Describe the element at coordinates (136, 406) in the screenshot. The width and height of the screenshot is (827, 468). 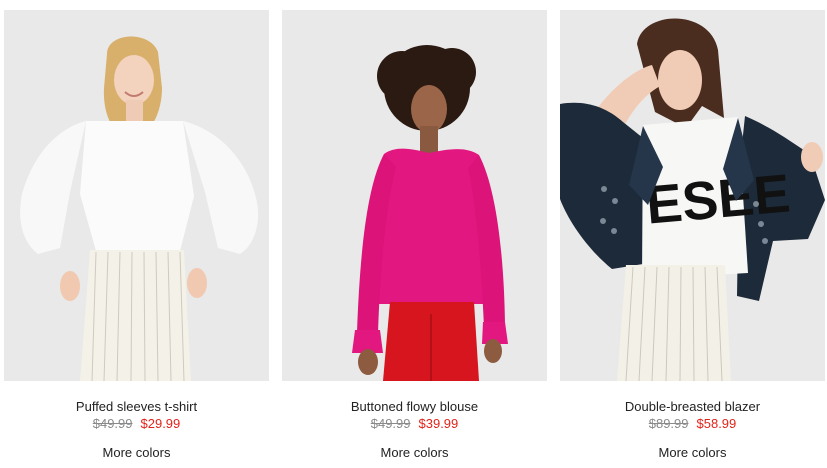
I see `product-name: Puffed sleeves t-shirt` at that location.